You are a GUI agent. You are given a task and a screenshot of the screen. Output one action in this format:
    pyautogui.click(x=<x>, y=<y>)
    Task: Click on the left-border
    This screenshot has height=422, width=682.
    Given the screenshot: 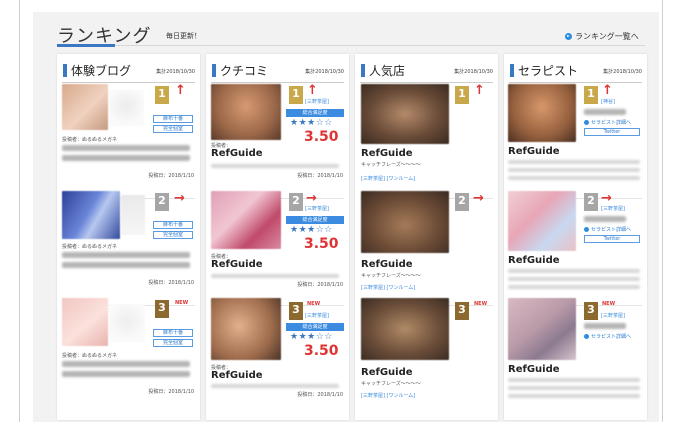 What is the action you would take?
    pyautogui.click(x=19, y=211)
    